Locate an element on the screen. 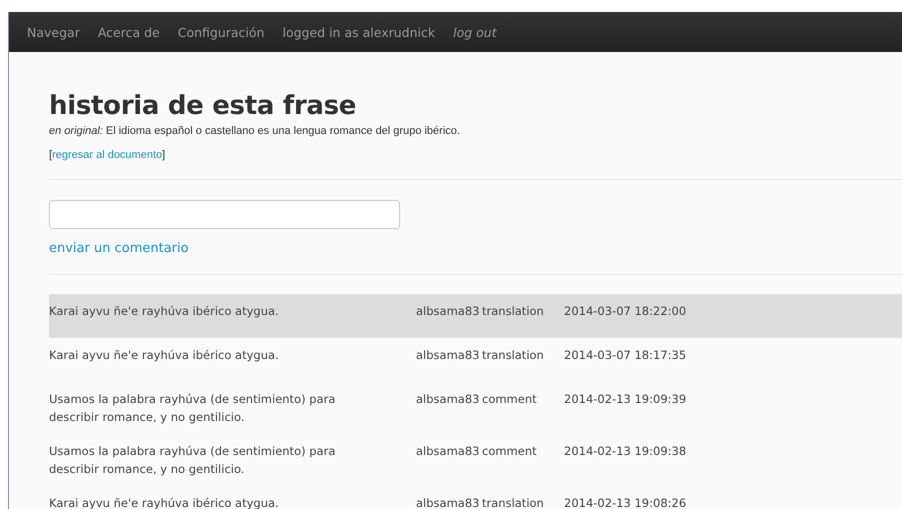  user-status: logged in as alexrudnick is located at coordinates (358, 32).